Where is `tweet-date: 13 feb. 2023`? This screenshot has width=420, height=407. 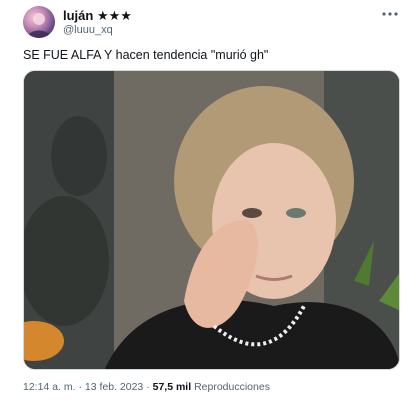
tweet-date: 13 feb. 2023 is located at coordinates (114, 387).